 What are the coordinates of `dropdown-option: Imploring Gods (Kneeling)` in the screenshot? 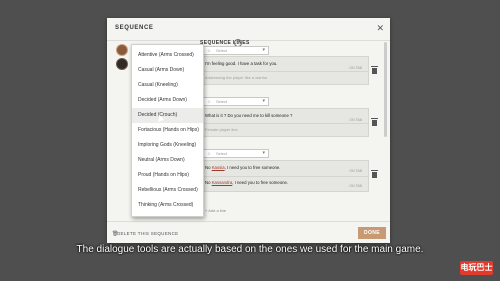 It's located at (167, 145).